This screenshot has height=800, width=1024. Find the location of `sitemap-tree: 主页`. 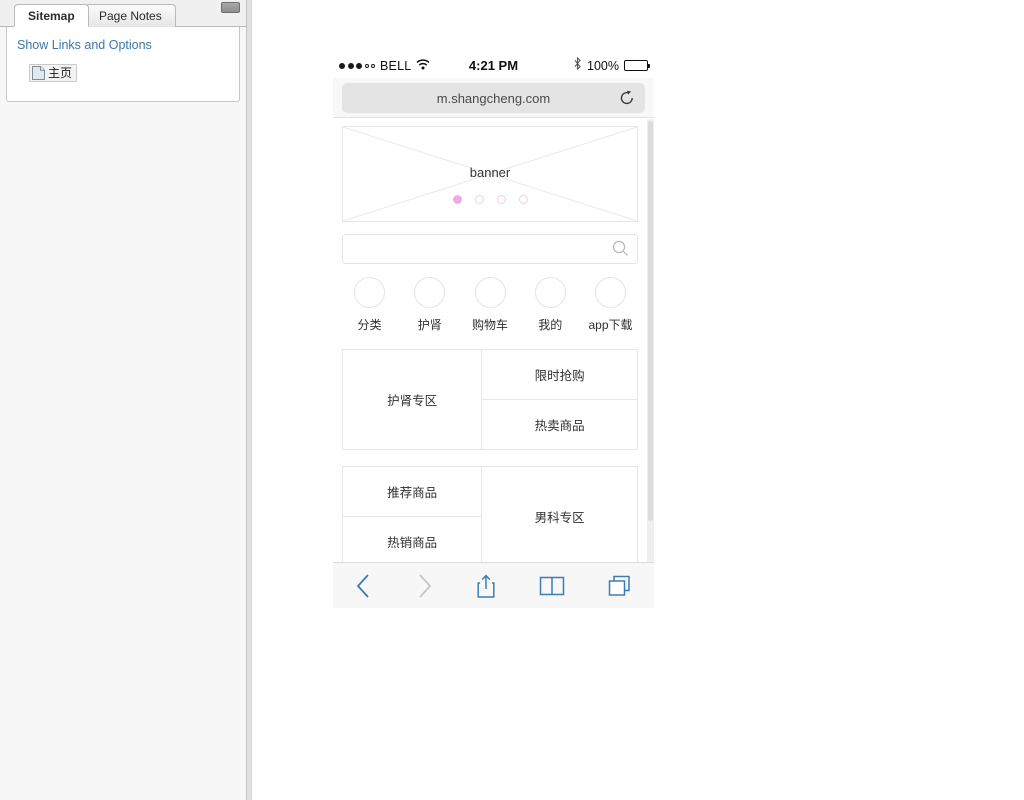

sitemap-tree: 主页 is located at coordinates (53, 74).